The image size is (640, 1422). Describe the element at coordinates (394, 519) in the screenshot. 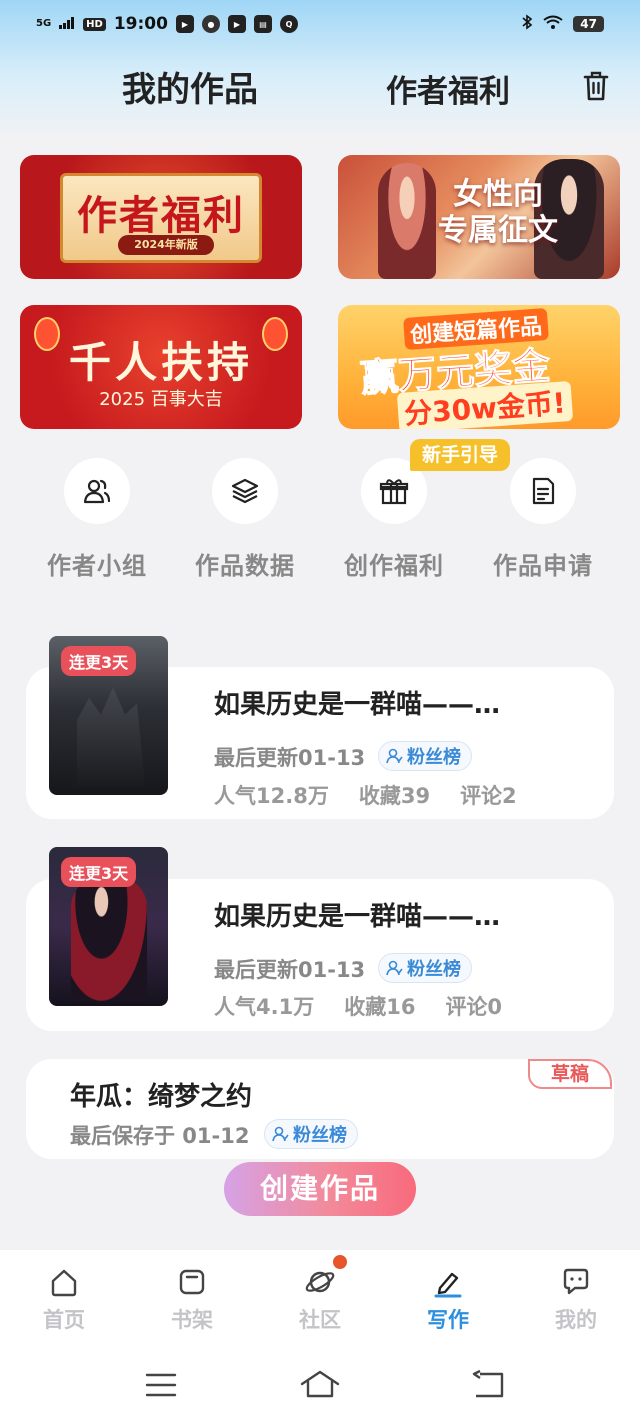

I see `quick-creation-welfare: 创作福利` at that location.